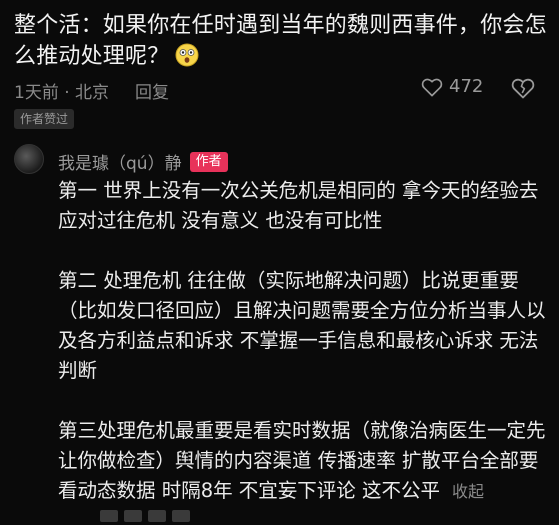  Describe the element at coordinates (208, 161) in the screenshot. I see `author-badge: 作者` at that location.